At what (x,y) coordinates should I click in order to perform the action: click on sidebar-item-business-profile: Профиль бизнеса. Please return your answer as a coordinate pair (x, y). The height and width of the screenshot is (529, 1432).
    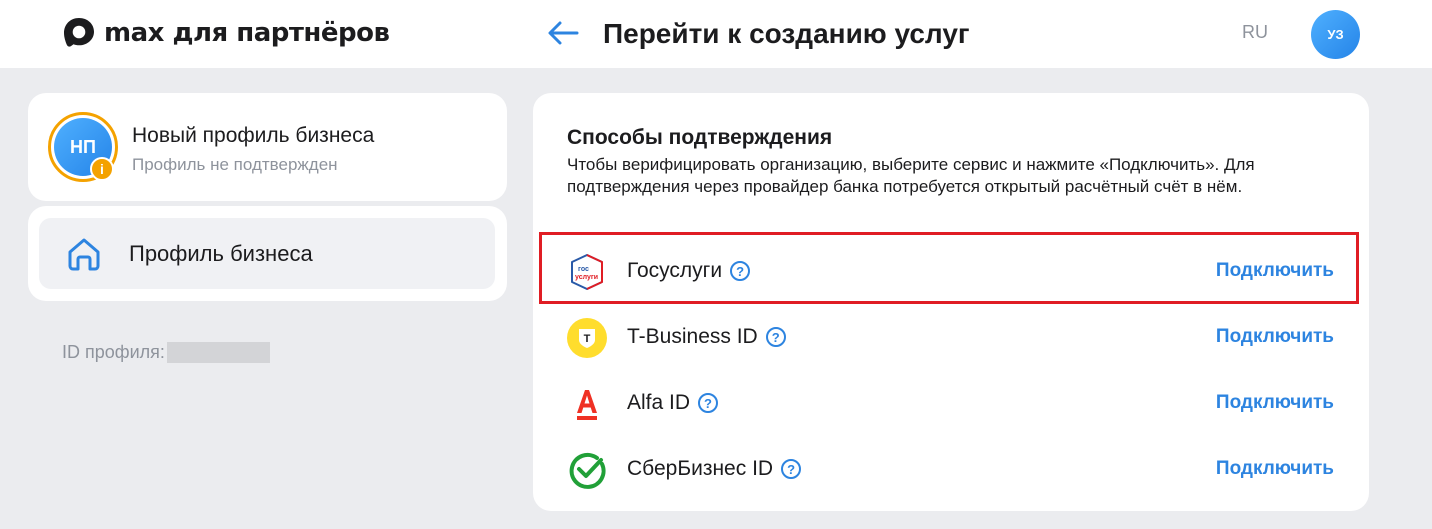
    Looking at the image, I should click on (267, 253).